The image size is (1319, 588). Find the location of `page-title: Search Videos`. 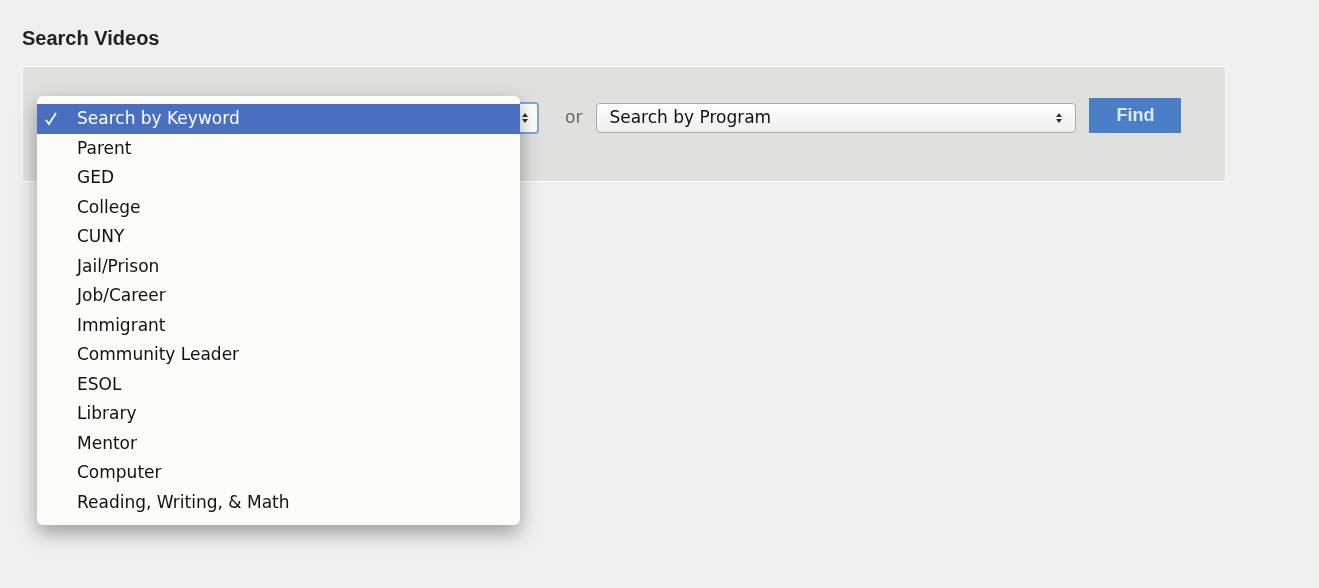

page-title: Search Videos is located at coordinates (91, 38).